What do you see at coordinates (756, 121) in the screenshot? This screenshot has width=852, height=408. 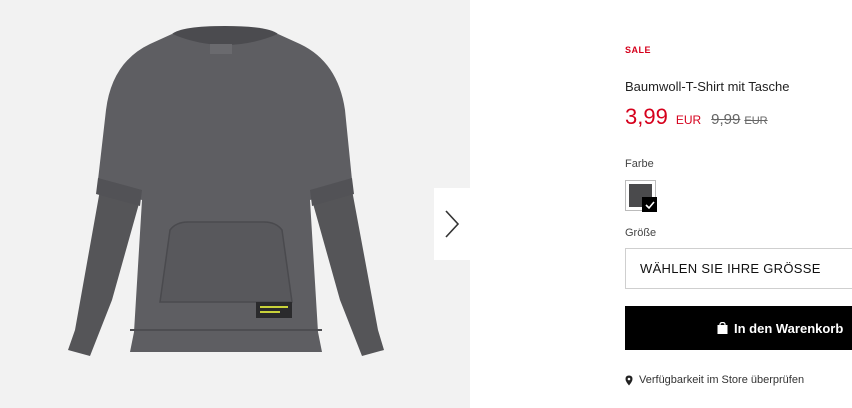 I see `old-price-currency: EUR` at bounding box center [756, 121].